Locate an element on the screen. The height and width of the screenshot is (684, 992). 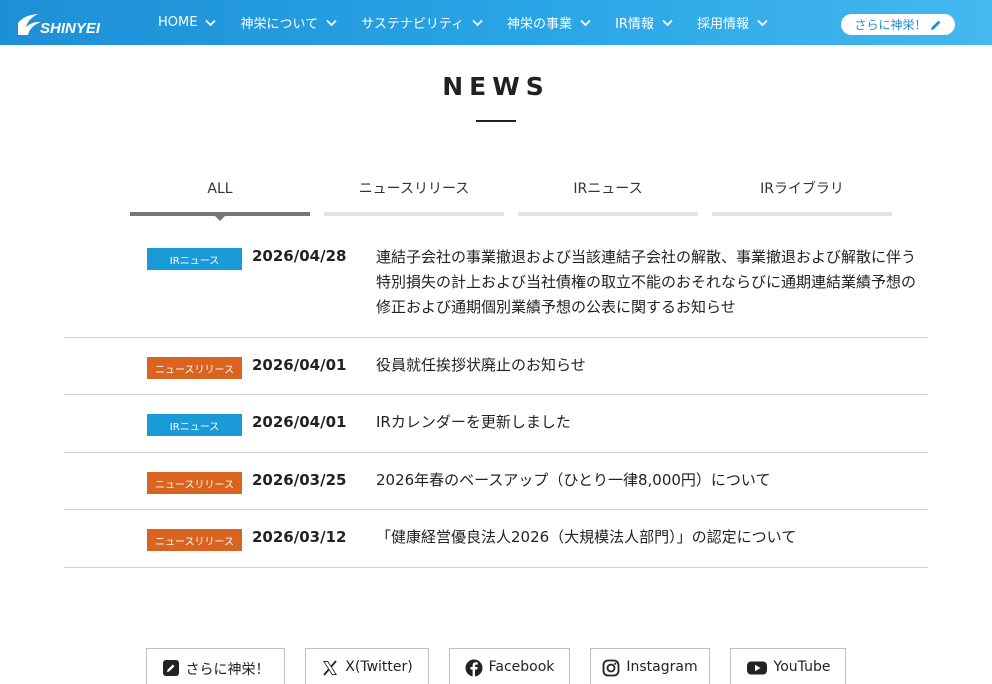
nav-item-recruit: 採用情報 is located at coordinates (732, 22).